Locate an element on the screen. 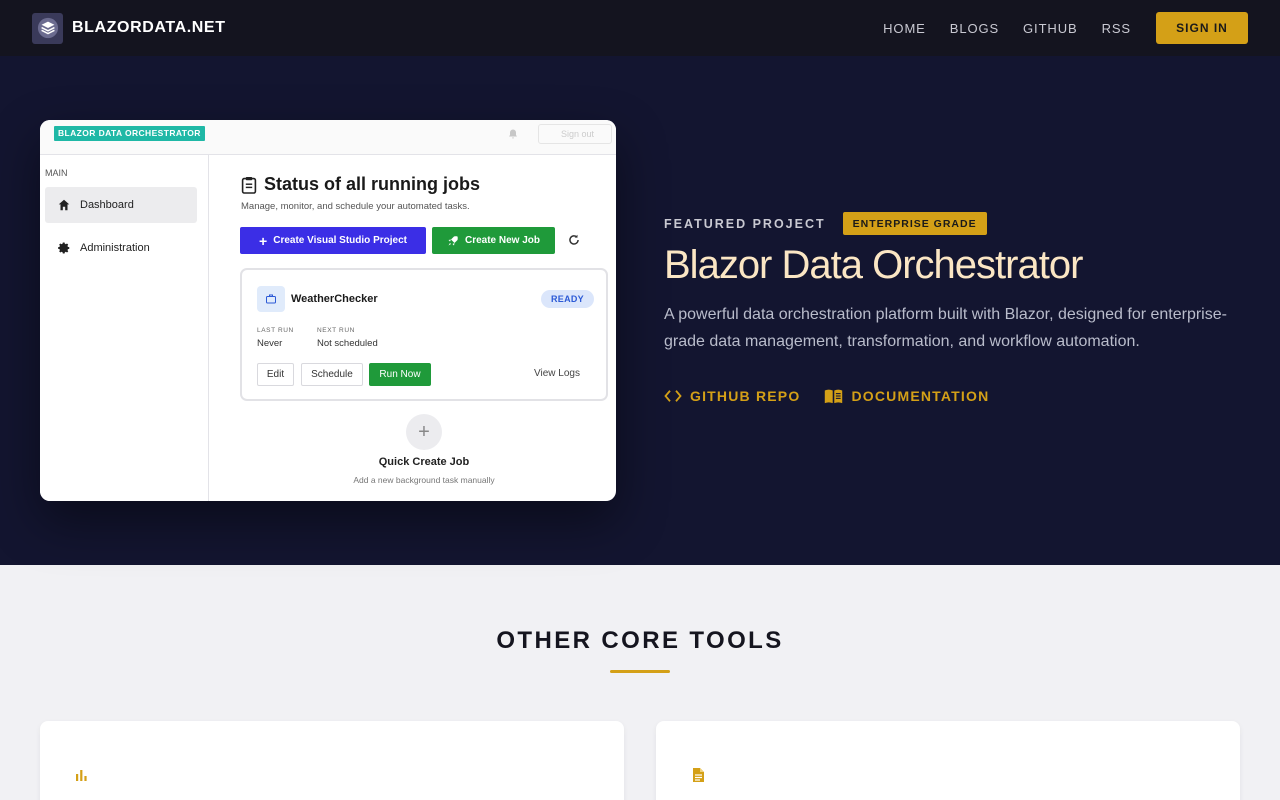 The image size is (1280, 800). preview-create-vs-project-button: + Create Visual Studio Project is located at coordinates (333, 240).